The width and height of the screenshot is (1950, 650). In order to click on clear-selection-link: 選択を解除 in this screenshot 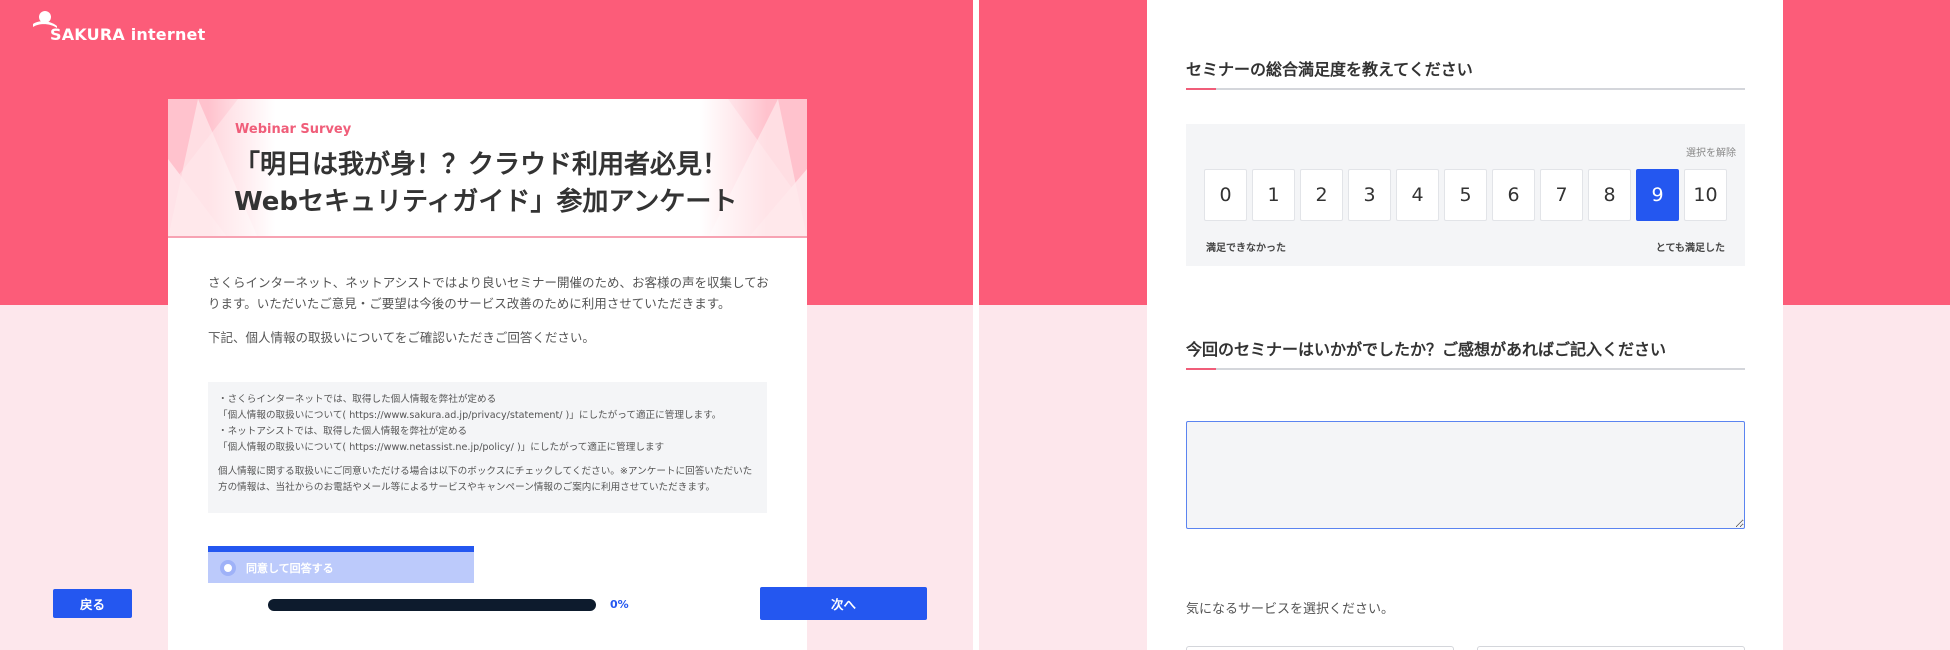, I will do `click(1465, 151)`.